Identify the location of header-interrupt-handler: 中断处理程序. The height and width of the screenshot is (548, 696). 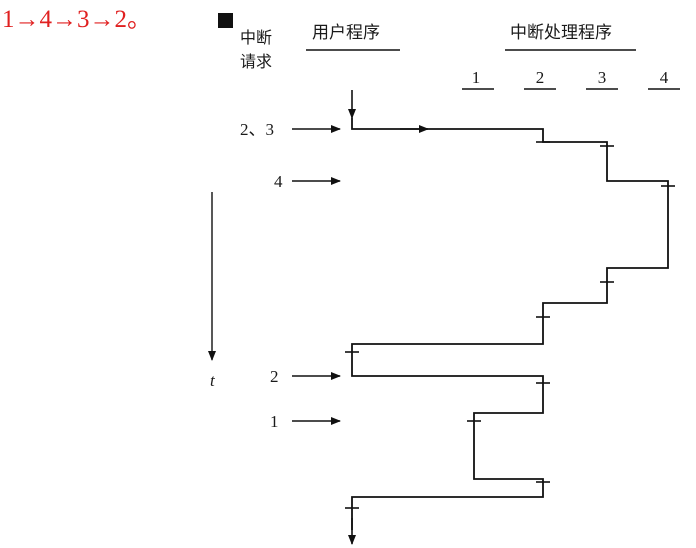
(561, 33).